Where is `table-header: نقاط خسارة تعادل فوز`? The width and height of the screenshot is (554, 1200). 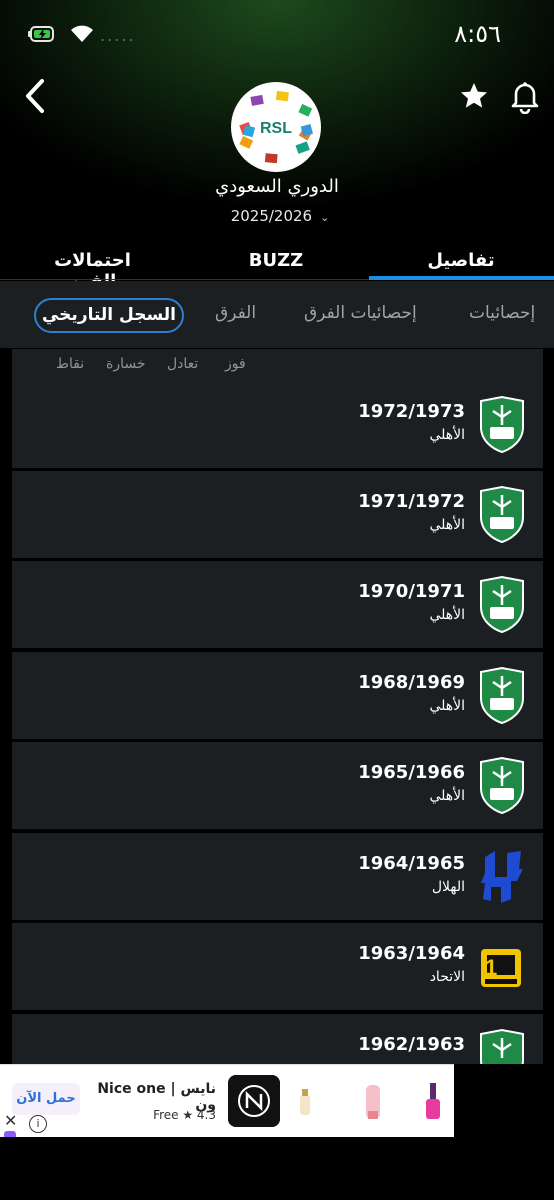 table-header: نقاط خسارة تعادل فوز is located at coordinates (277, 365).